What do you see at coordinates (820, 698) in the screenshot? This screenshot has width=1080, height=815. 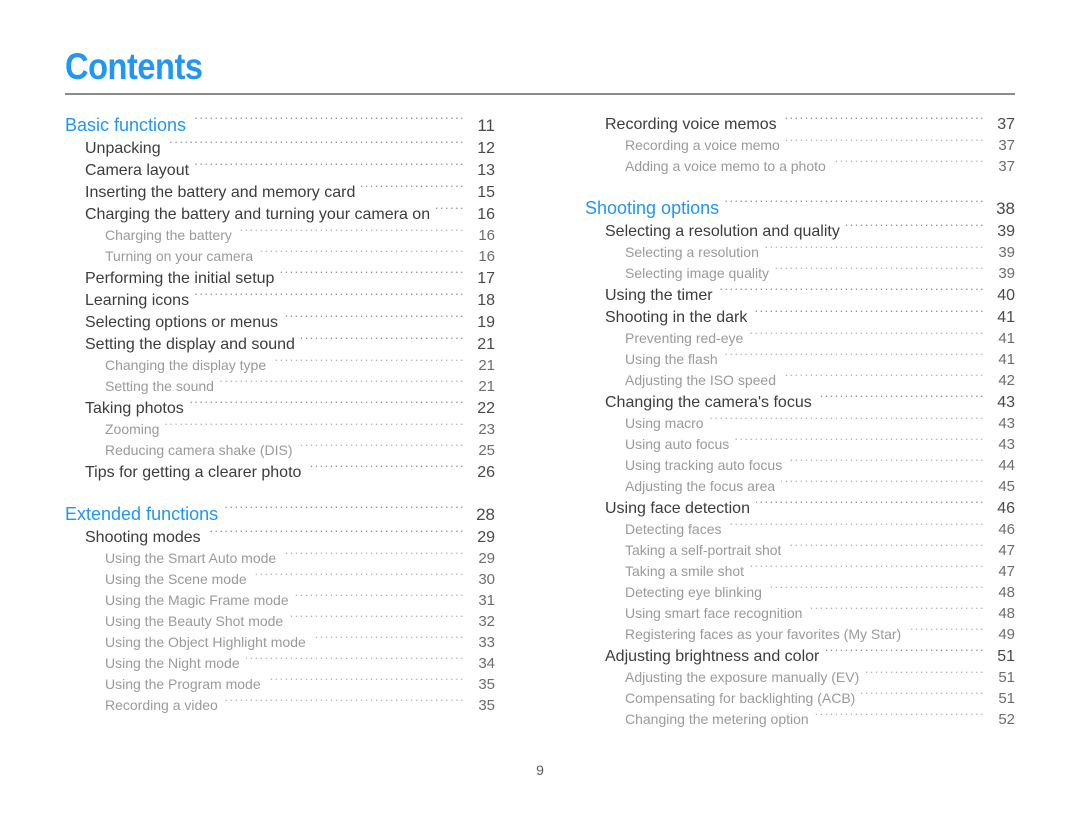 I see `toc-entry: Compensating for backlighting (ACB) 51` at bounding box center [820, 698].